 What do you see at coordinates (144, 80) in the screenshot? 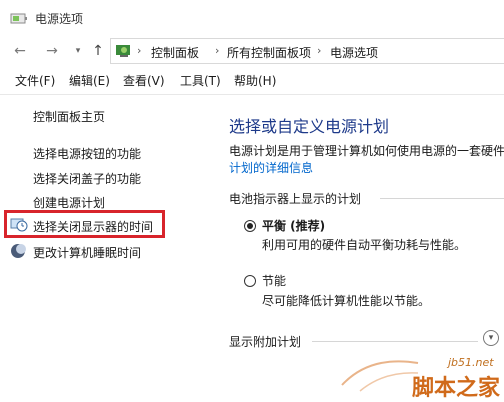
I see `menu-view: 查看(V)` at bounding box center [144, 80].